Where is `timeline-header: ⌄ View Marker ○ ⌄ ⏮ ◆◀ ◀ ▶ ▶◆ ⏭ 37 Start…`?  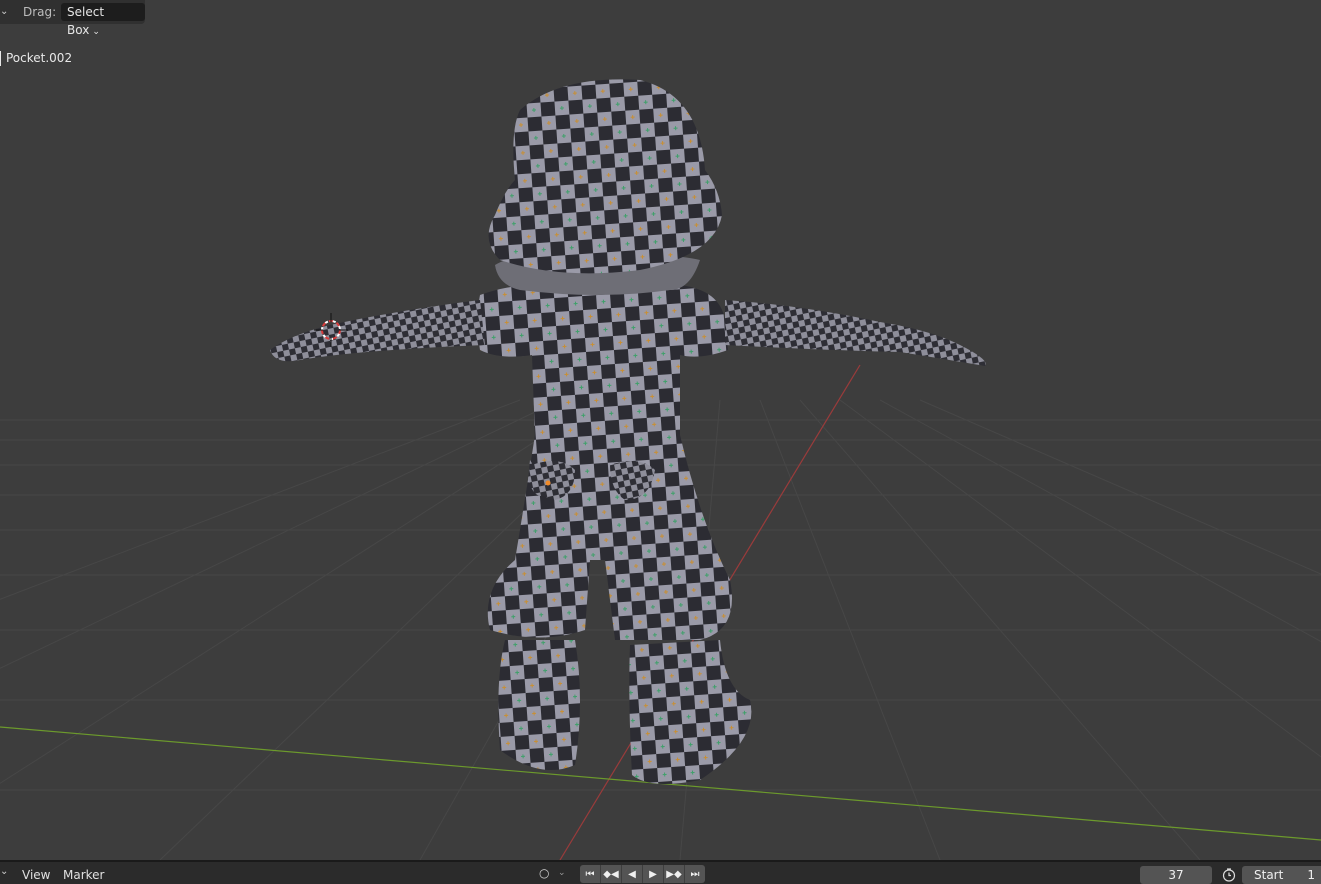
timeline-header: ⌄ View Marker ○ ⌄ ⏮ ◆◀ ◀ ▶ ▶◆ ⏭ 37 Start… is located at coordinates (660, 872).